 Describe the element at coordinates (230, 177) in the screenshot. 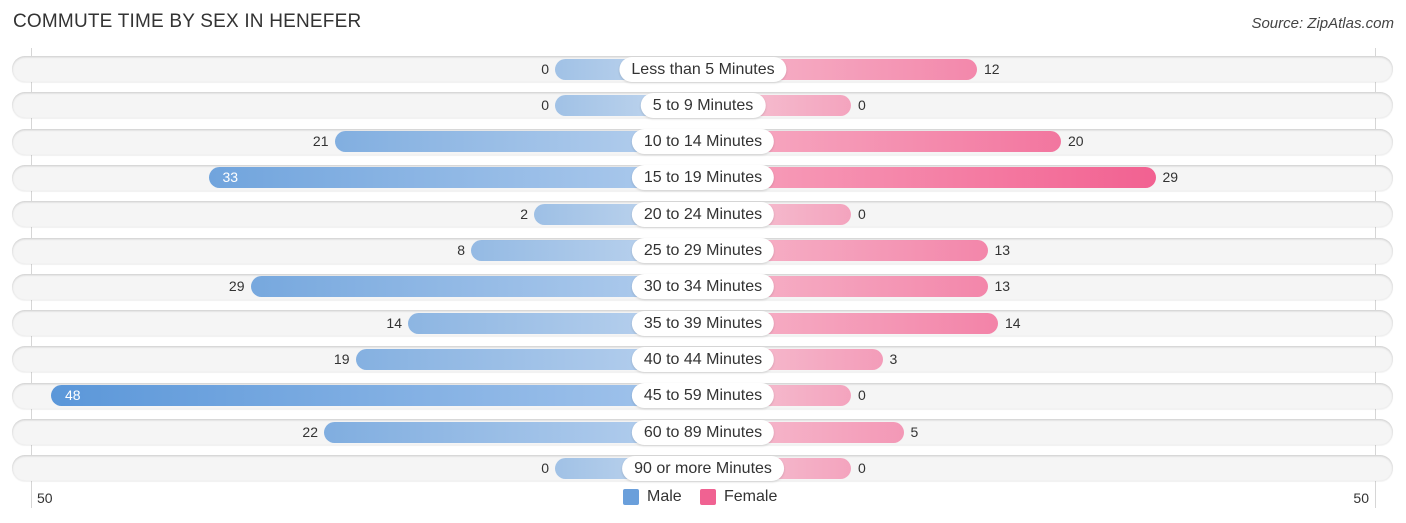

I see `value-label-male: 33` at that location.